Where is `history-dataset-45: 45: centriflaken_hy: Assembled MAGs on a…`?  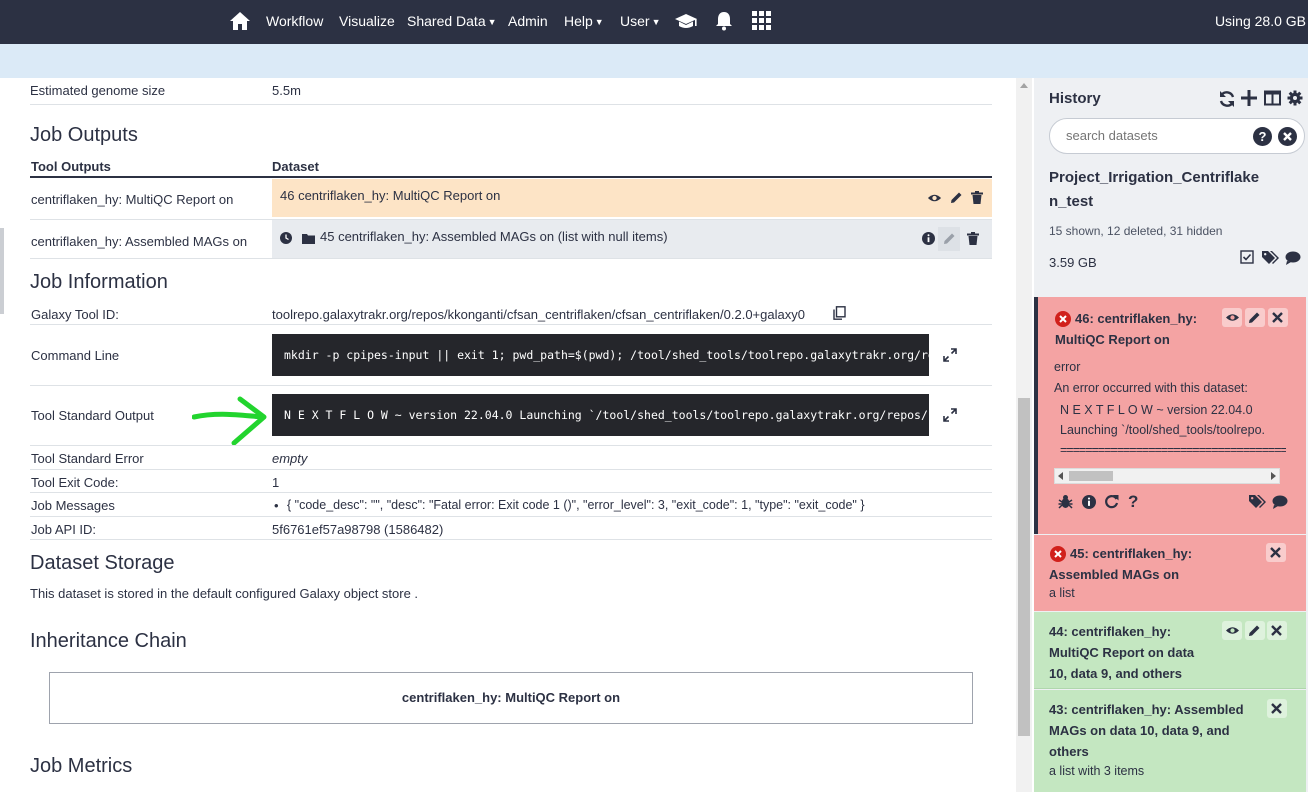
history-dataset-45: 45: centriflaken_hy: Assembled MAGs on a… is located at coordinates (1170, 573).